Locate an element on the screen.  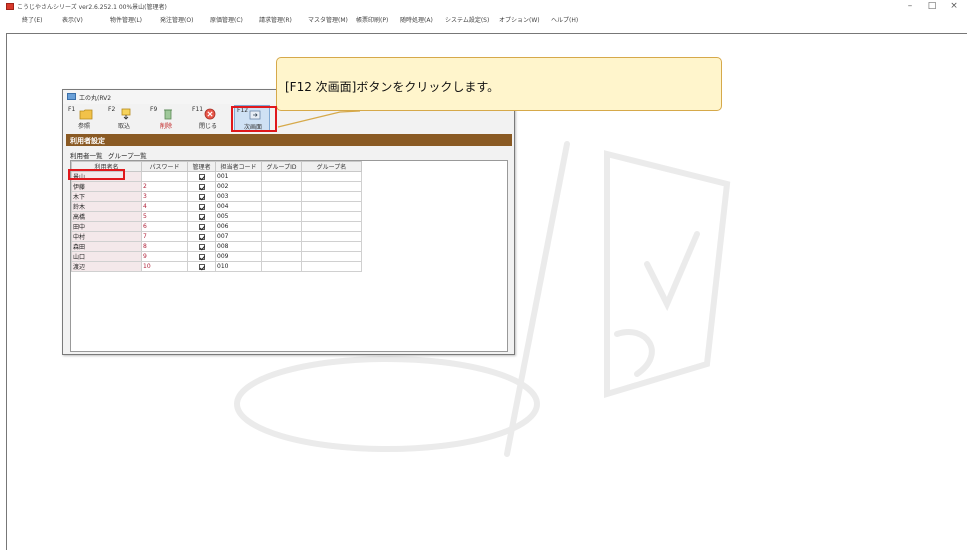
menu-billing: 請求管理(R) is located at coordinates (275, 19).